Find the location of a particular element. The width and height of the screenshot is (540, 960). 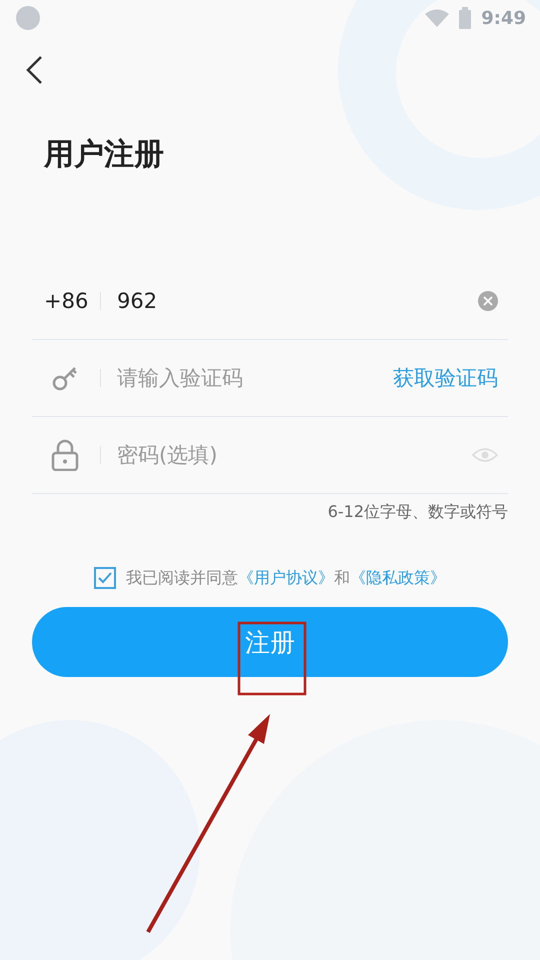

status-time: 9:49 is located at coordinates (503, 18).